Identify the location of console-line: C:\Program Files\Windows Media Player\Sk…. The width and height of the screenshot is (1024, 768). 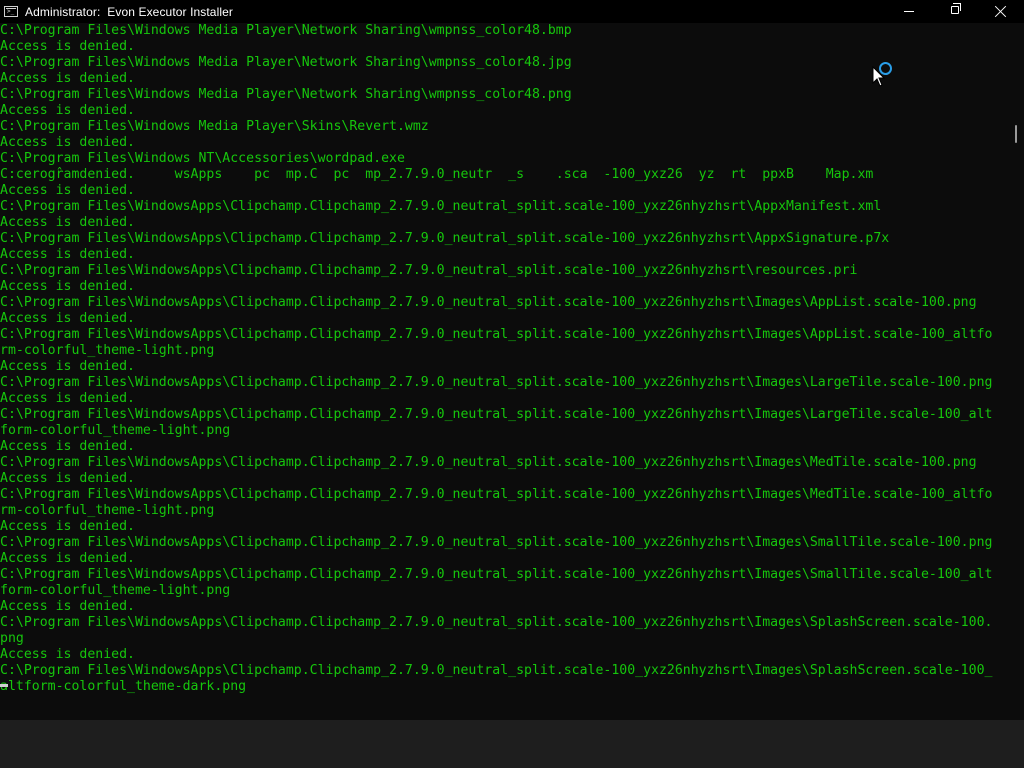
(214, 126).